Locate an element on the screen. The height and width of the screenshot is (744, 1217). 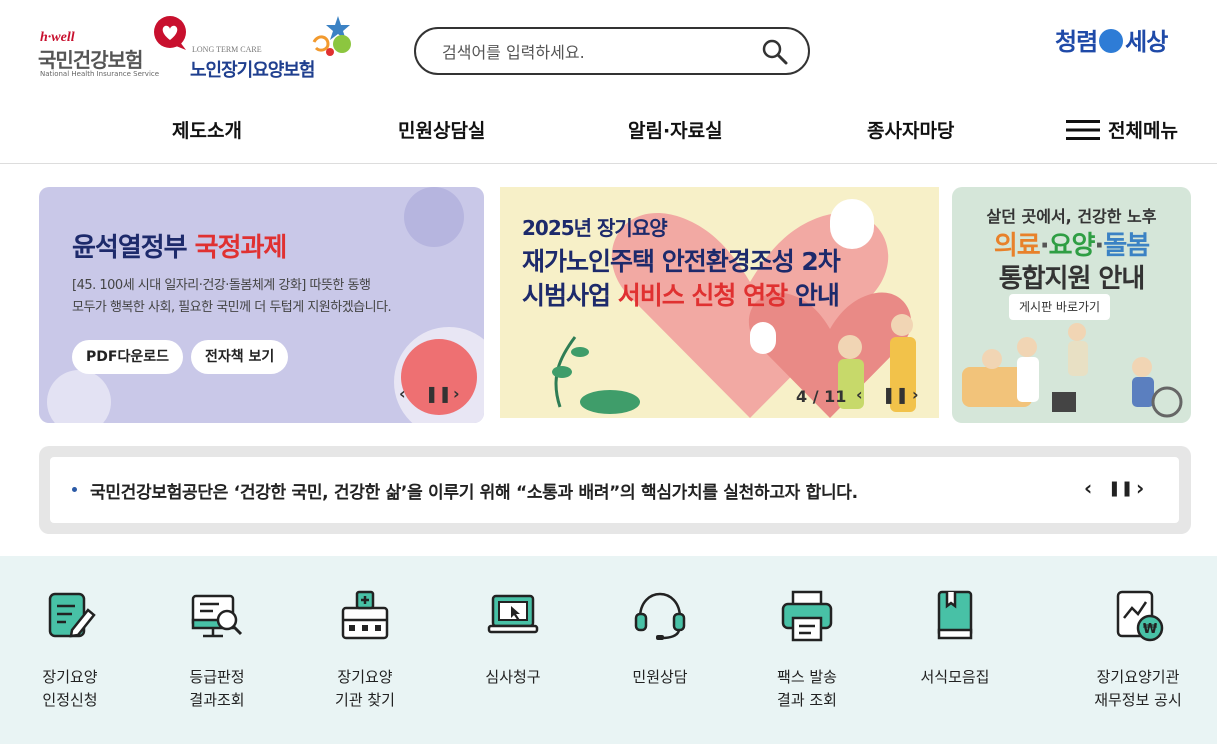
care-banner-line2: 의료·요양·돌봄 is located at coordinates (1071, 243).